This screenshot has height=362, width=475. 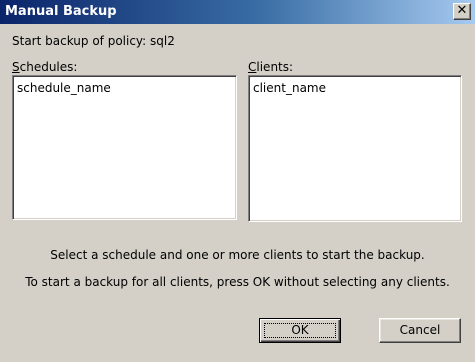 I want to click on ok-button-label: OK, so click(x=300, y=330).